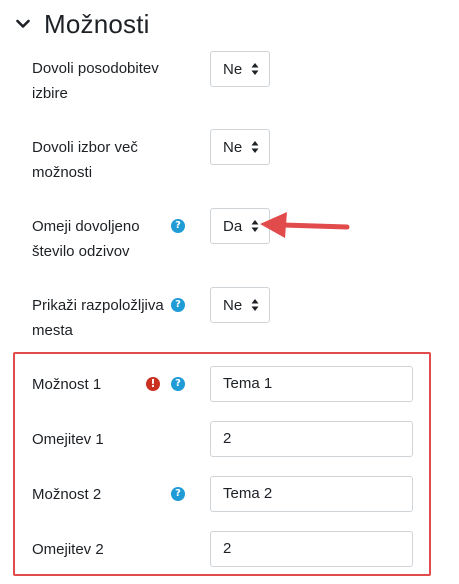  I want to click on allow-update-select: Ne, so click(240, 69).